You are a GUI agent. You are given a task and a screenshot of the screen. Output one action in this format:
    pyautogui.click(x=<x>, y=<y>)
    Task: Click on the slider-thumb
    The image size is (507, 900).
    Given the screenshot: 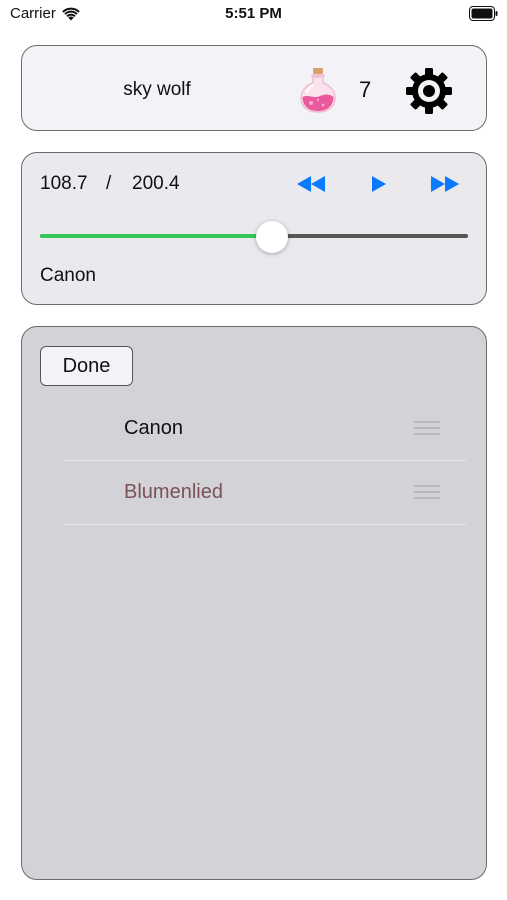 What is the action you would take?
    pyautogui.click(x=272, y=237)
    